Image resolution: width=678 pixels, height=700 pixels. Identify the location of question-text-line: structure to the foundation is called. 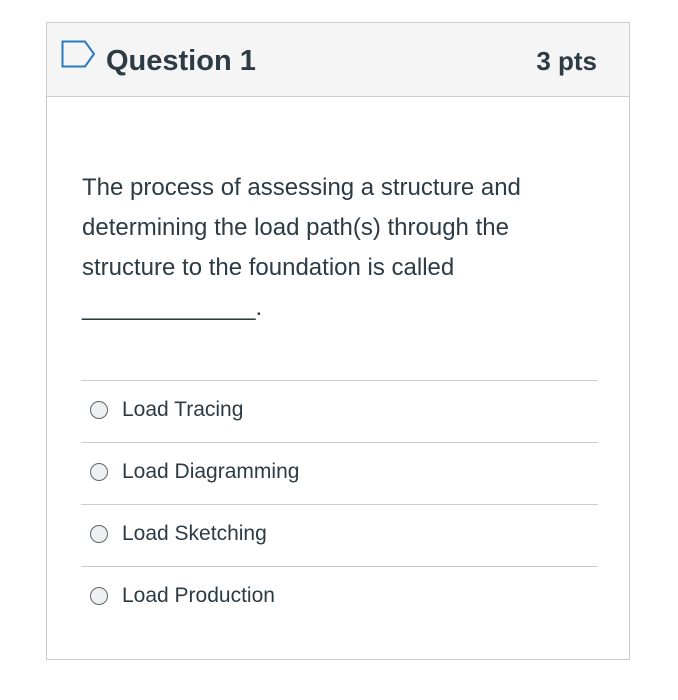
(268, 267).